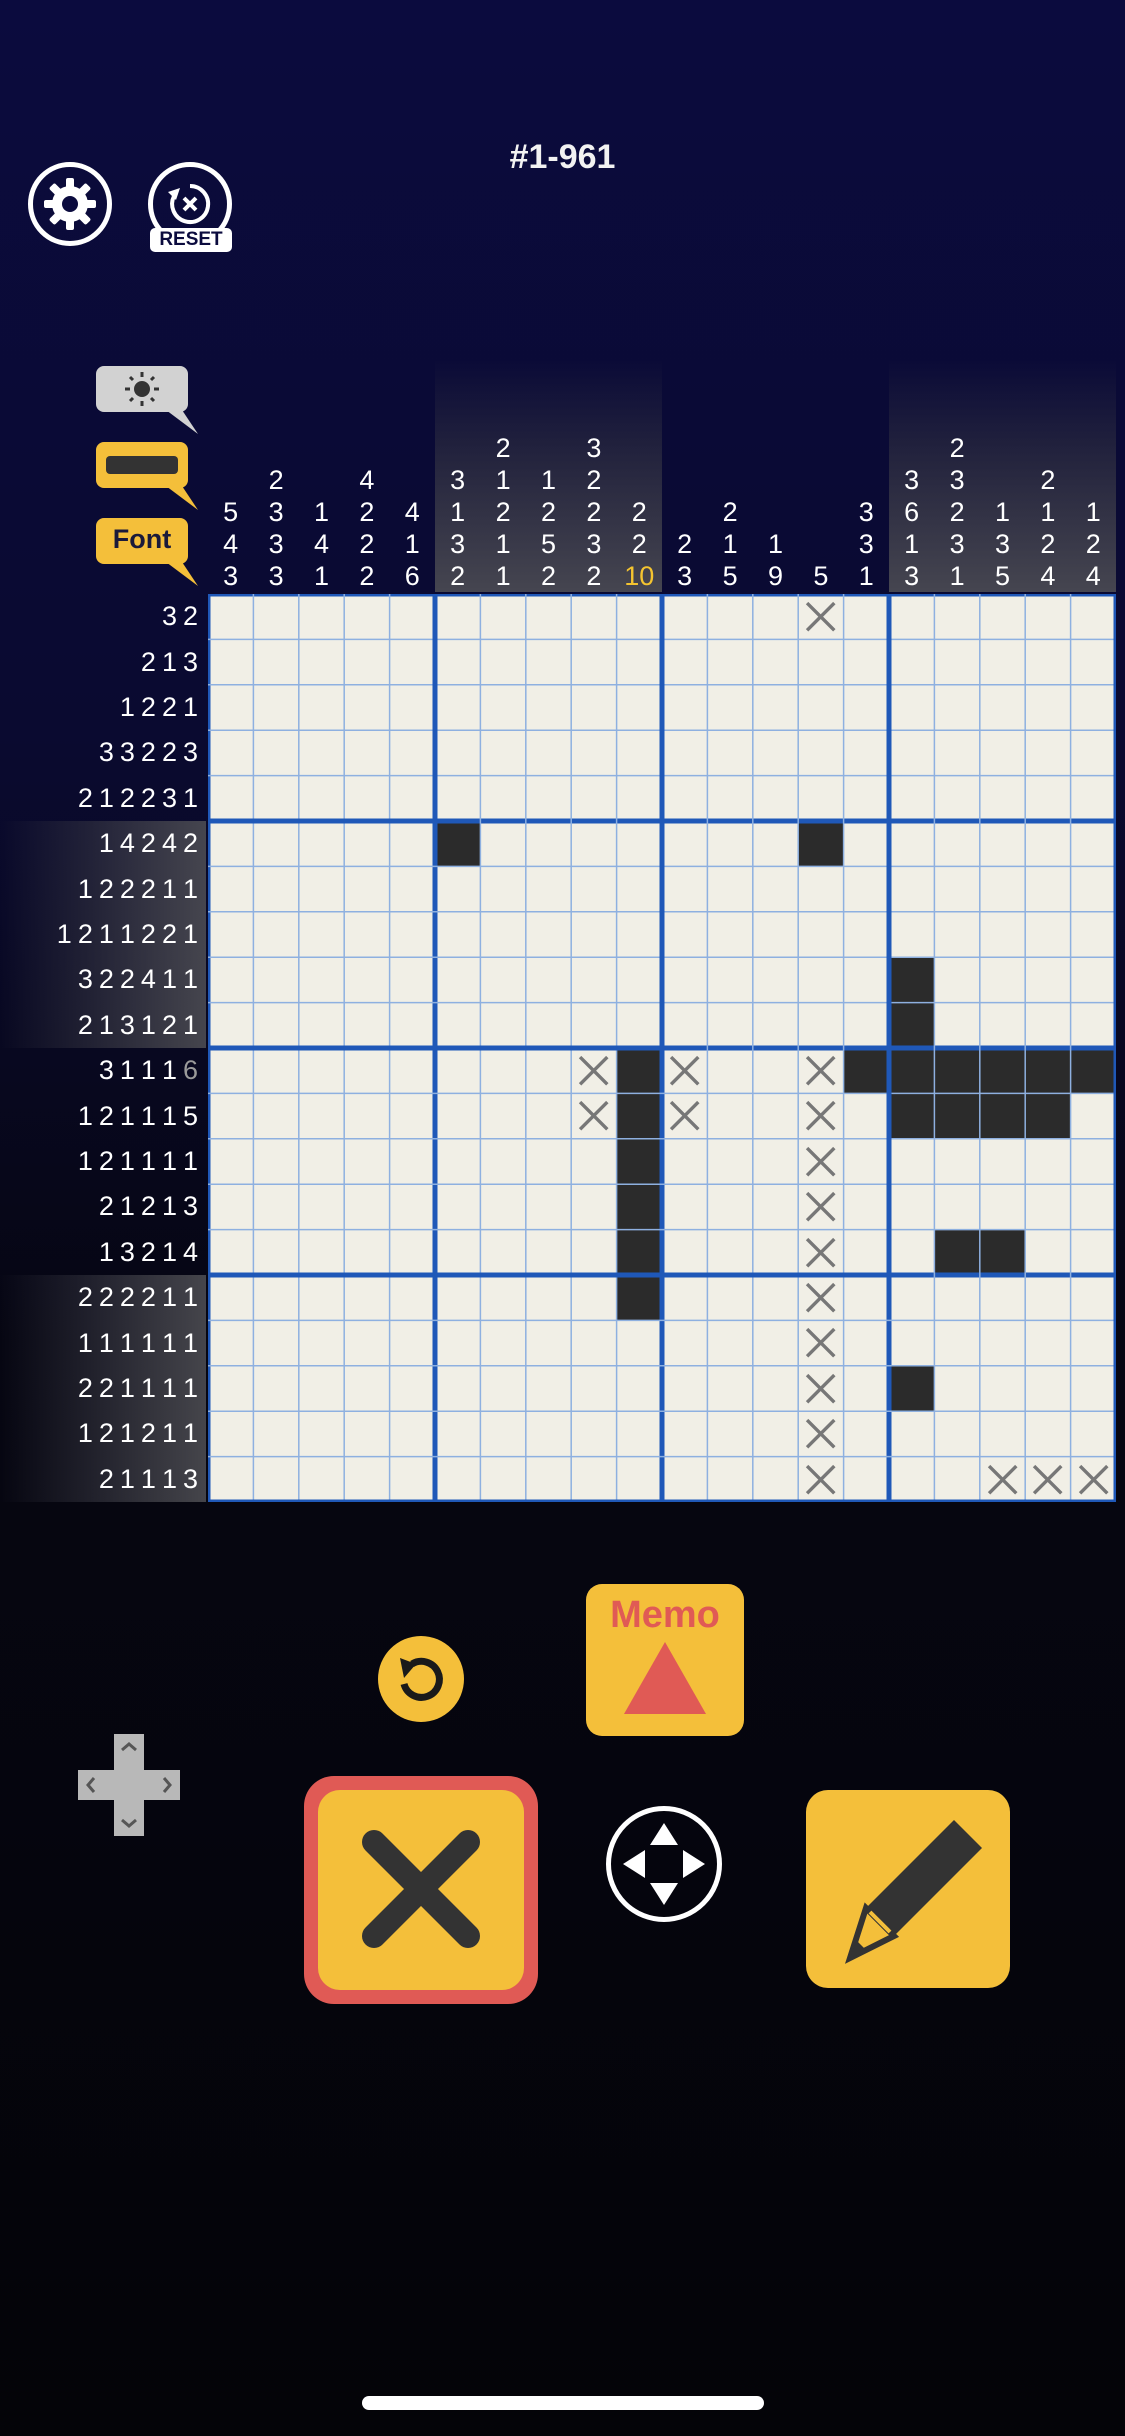 The height and width of the screenshot is (2436, 1125). I want to click on column-clue: 141, so click(321, 476).